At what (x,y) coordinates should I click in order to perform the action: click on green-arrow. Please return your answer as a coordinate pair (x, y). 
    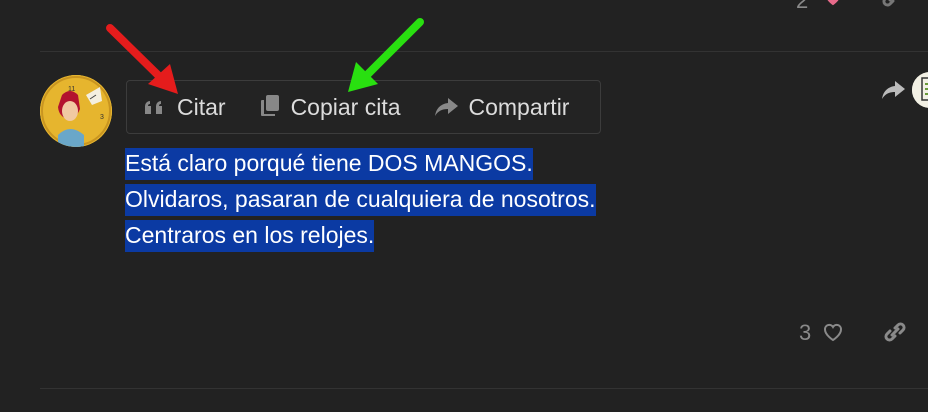
    Looking at the image, I should click on (386, 55).